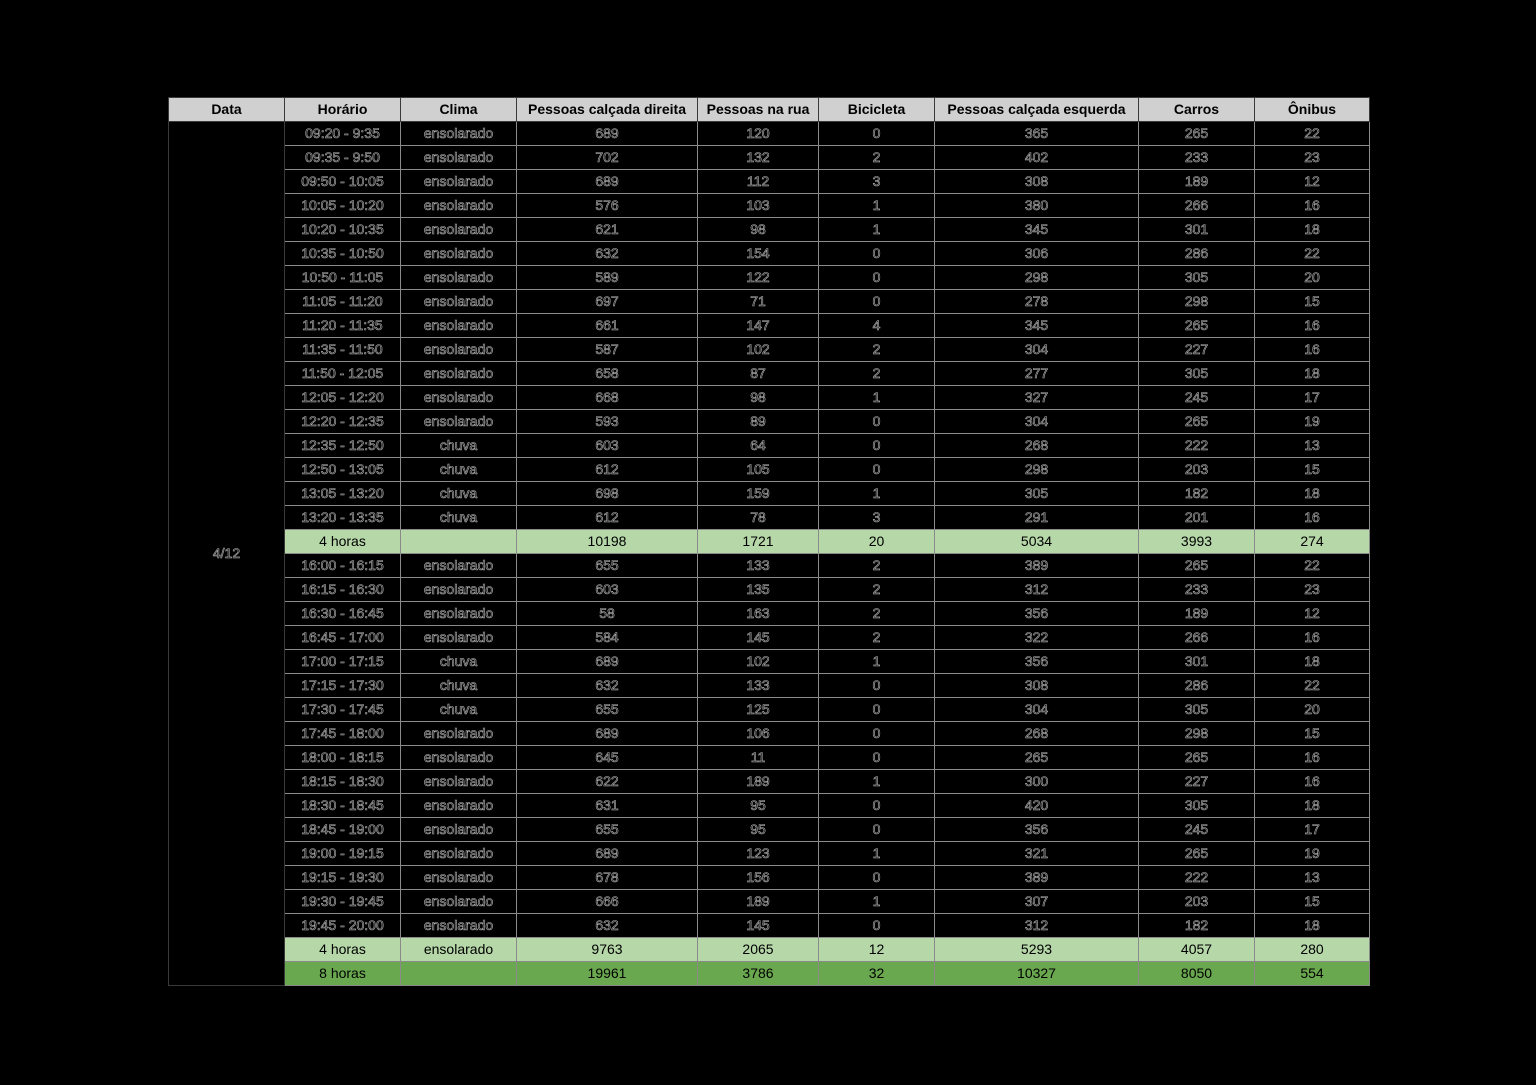 This screenshot has width=1536, height=1085. I want to click on header-pessoas-na-rua: Pessoas na rua, so click(758, 109).